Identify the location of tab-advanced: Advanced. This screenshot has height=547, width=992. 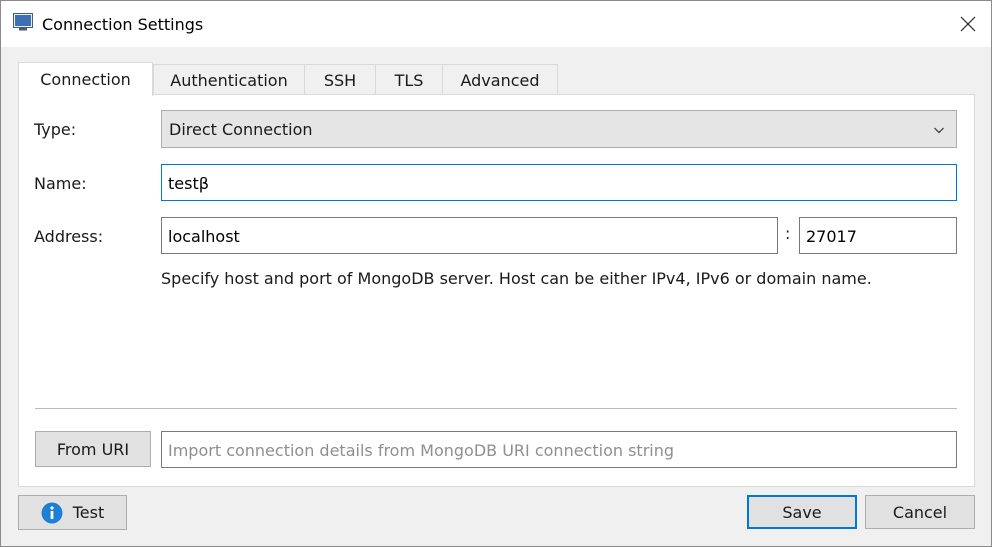
(500, 79).